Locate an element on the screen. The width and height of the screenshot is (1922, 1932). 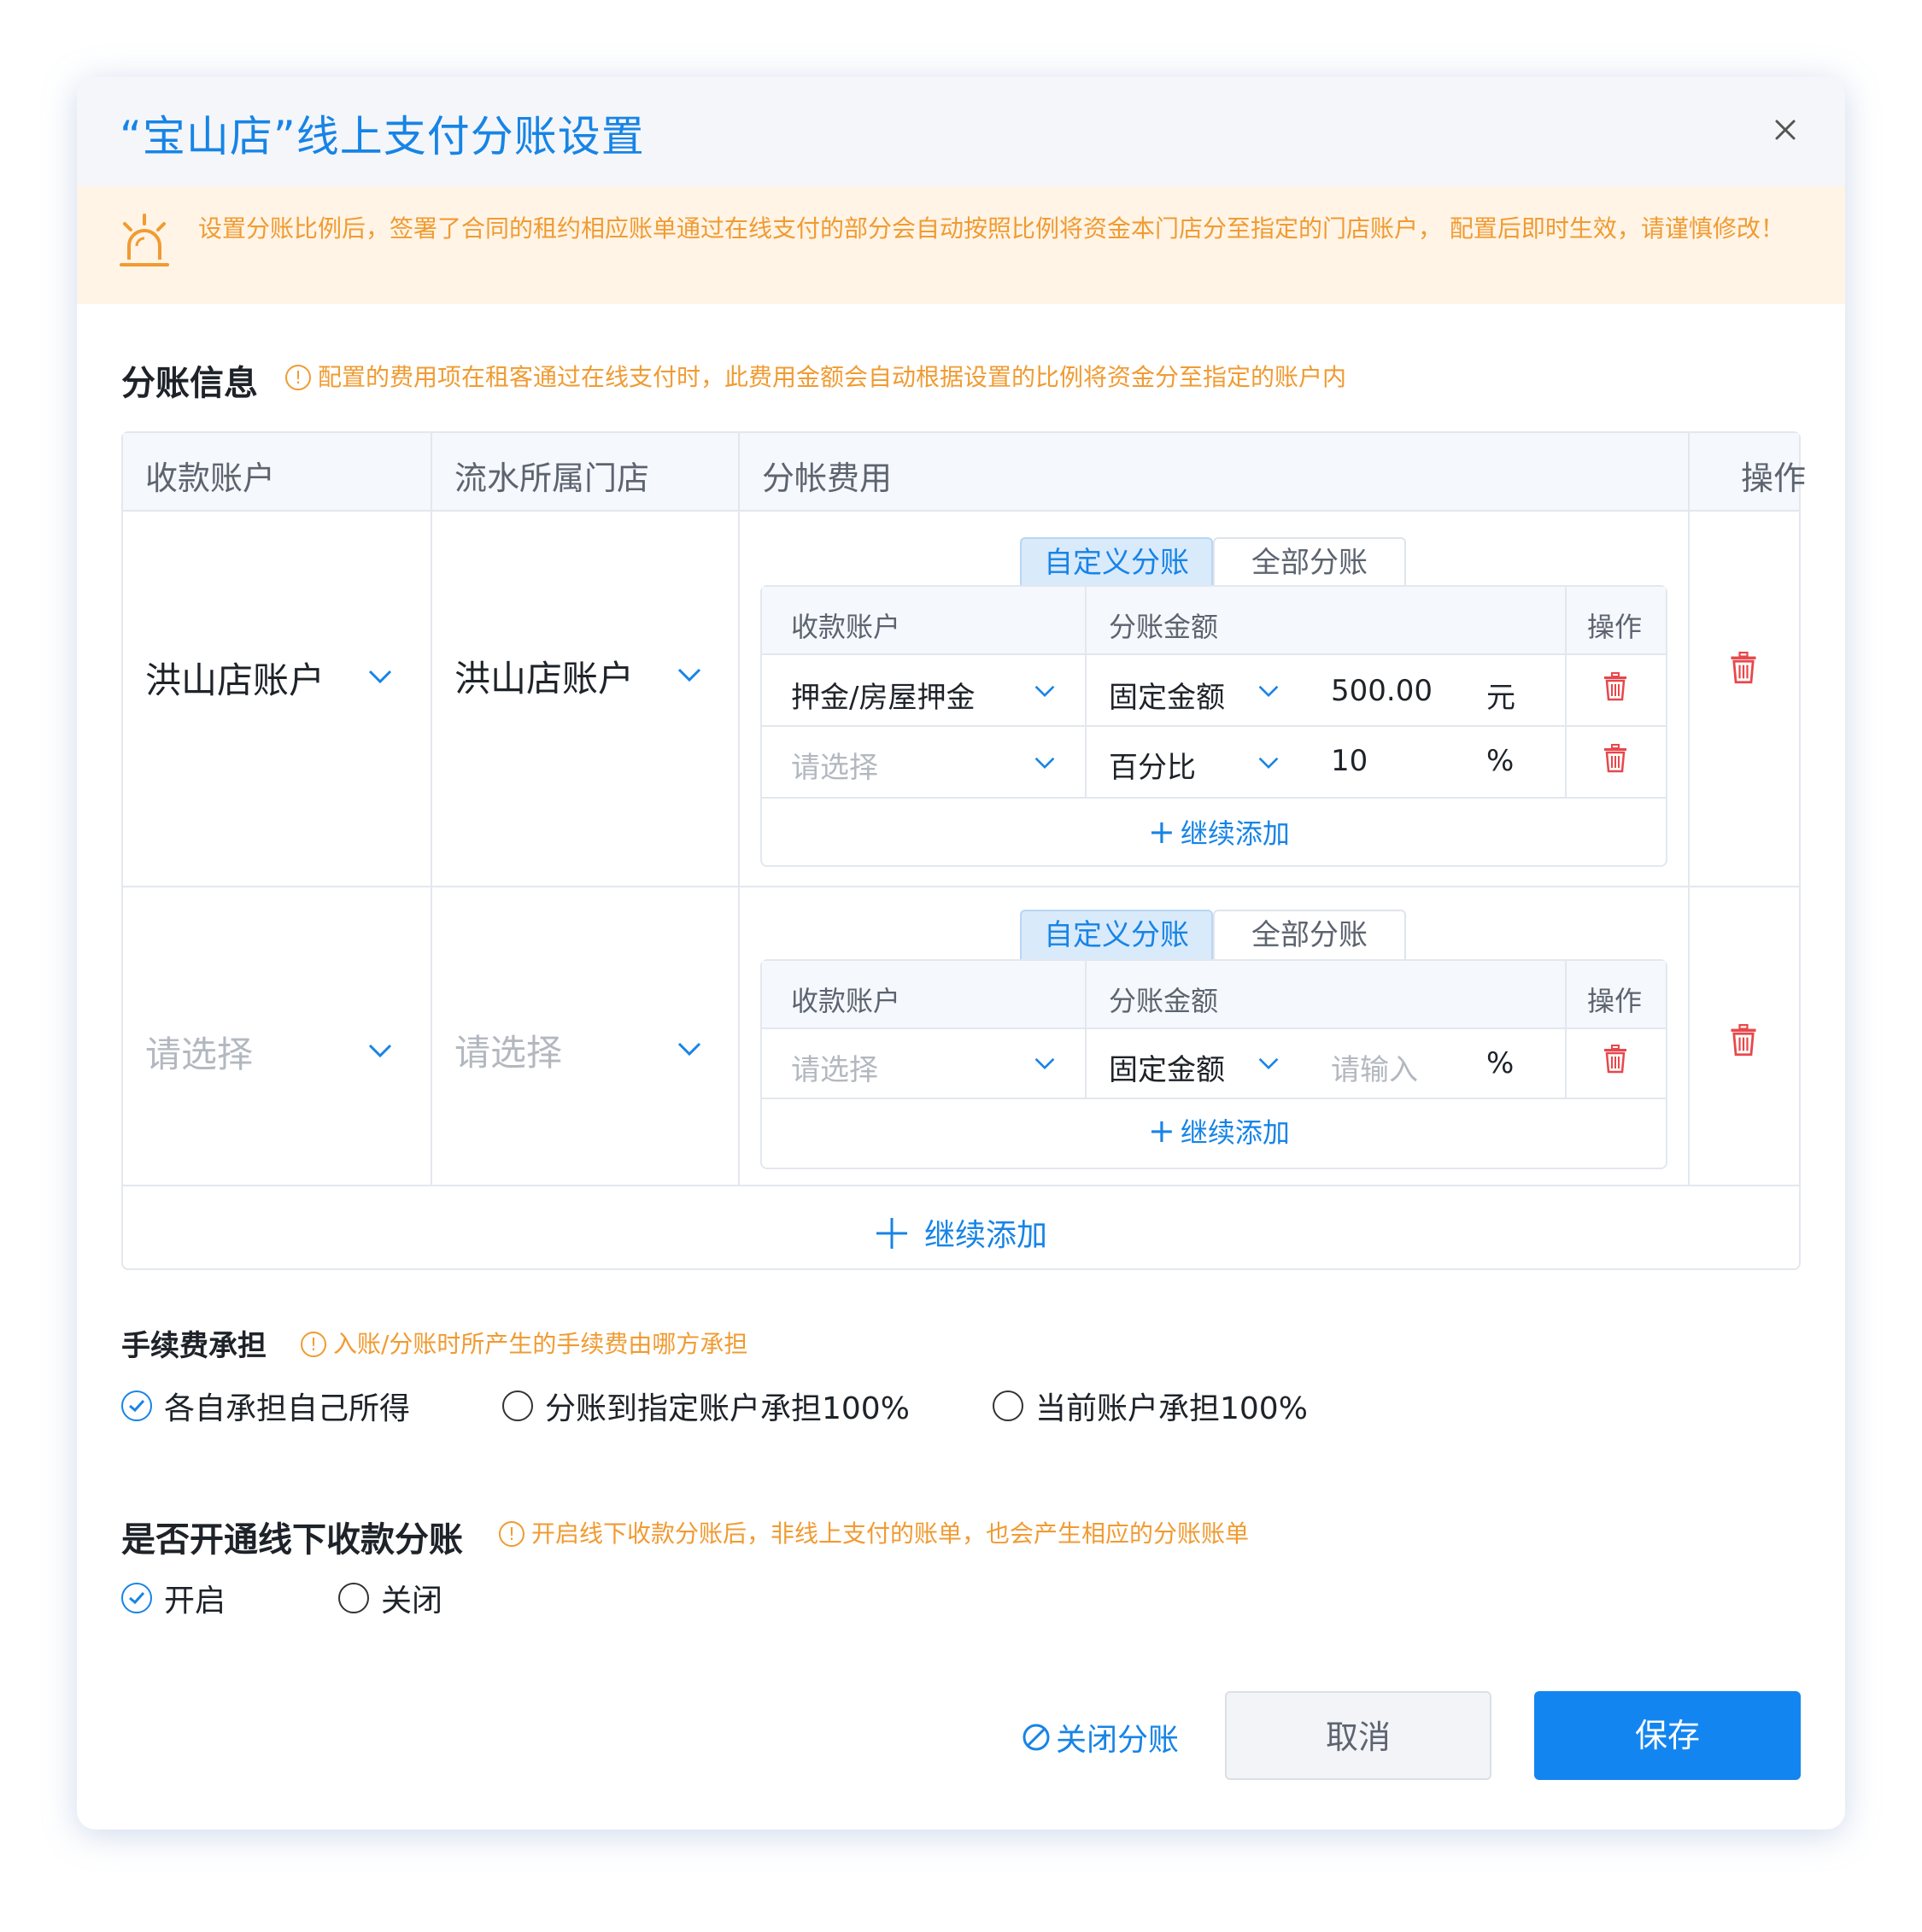
split-table-header: 收款账户 流水所属门店 分帐费用 操作 is located at coordinates (964, 472).